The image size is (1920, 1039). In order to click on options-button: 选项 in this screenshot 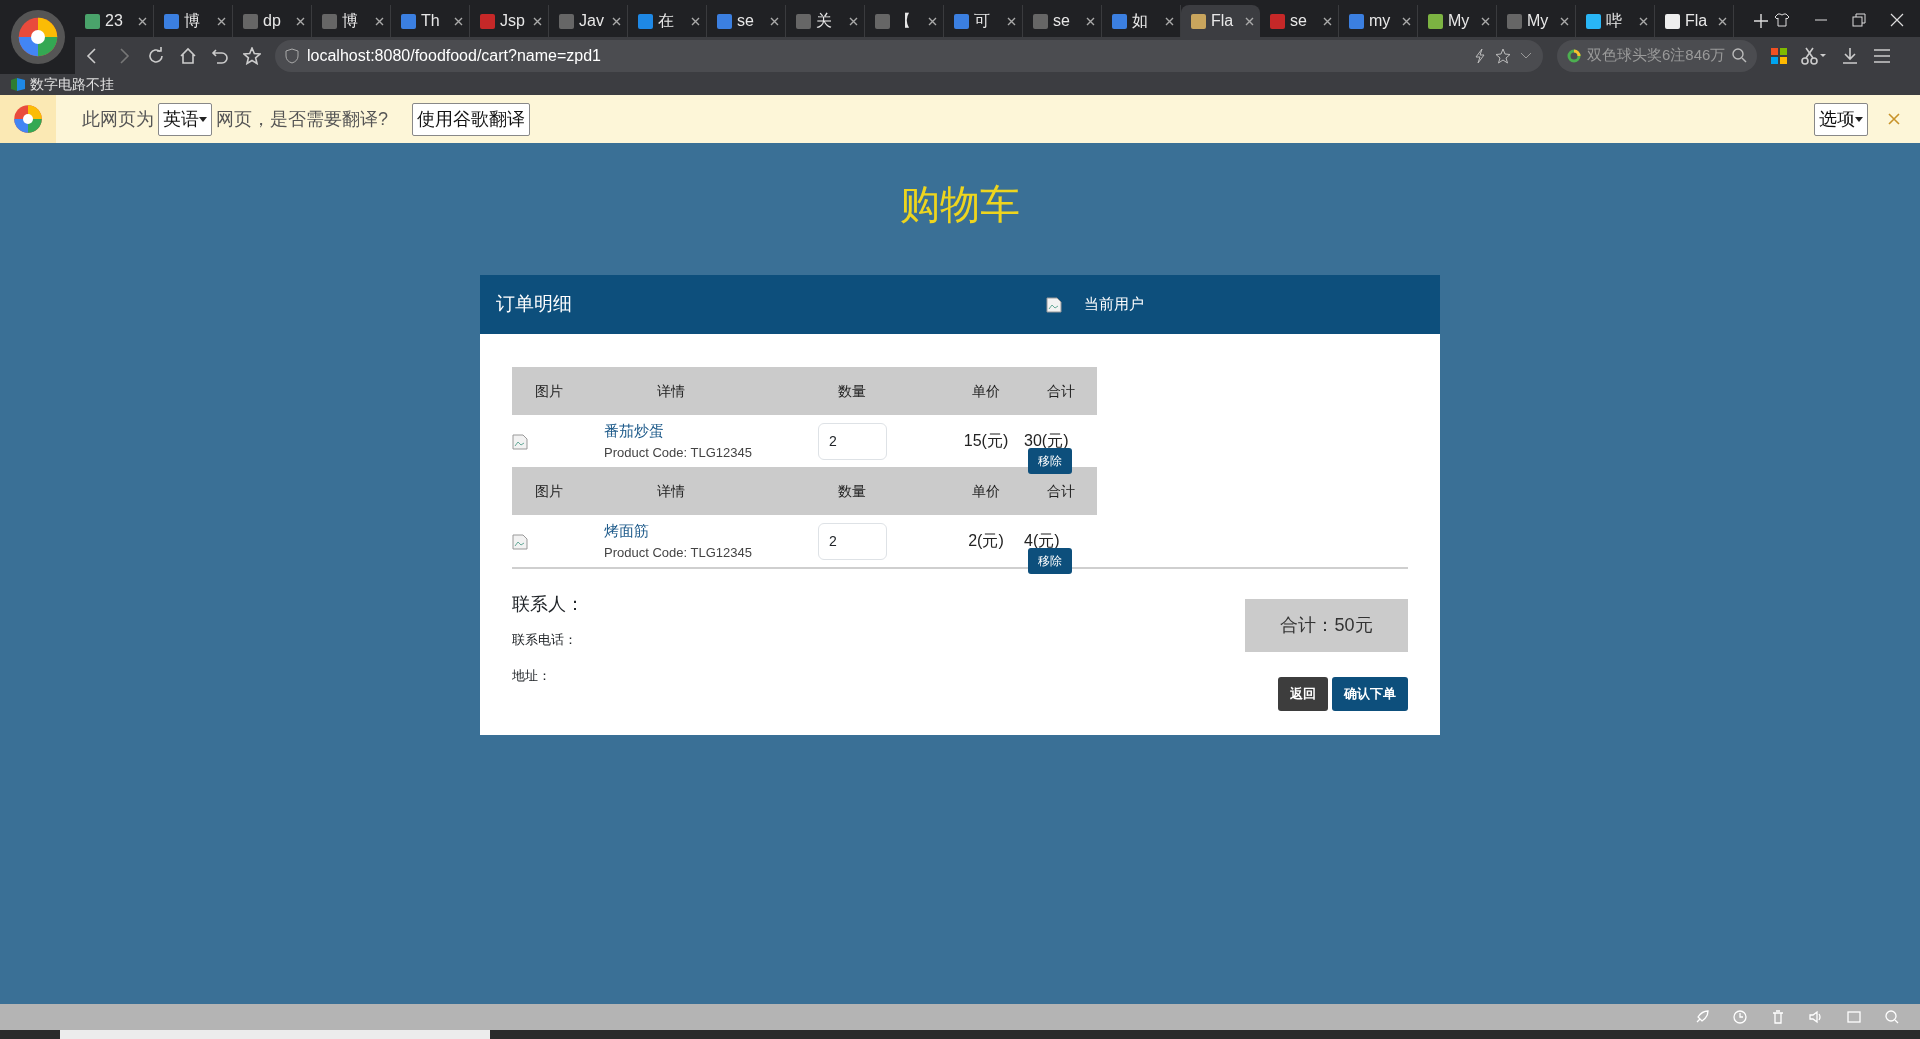, I will do `click(1841, 119)`.